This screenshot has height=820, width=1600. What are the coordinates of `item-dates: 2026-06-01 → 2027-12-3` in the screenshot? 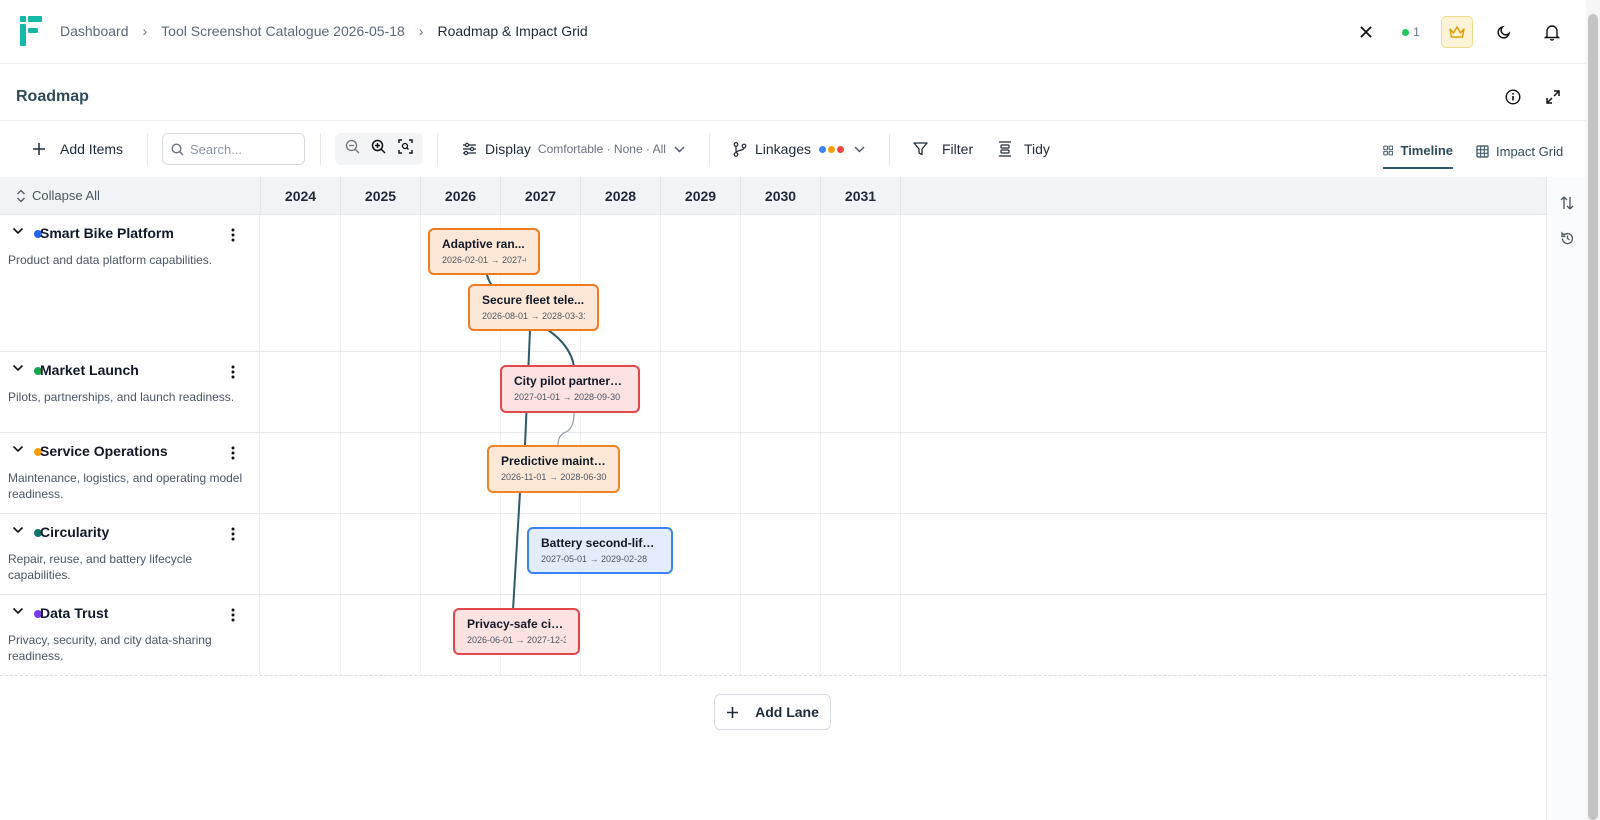 It's located at (516, 640).